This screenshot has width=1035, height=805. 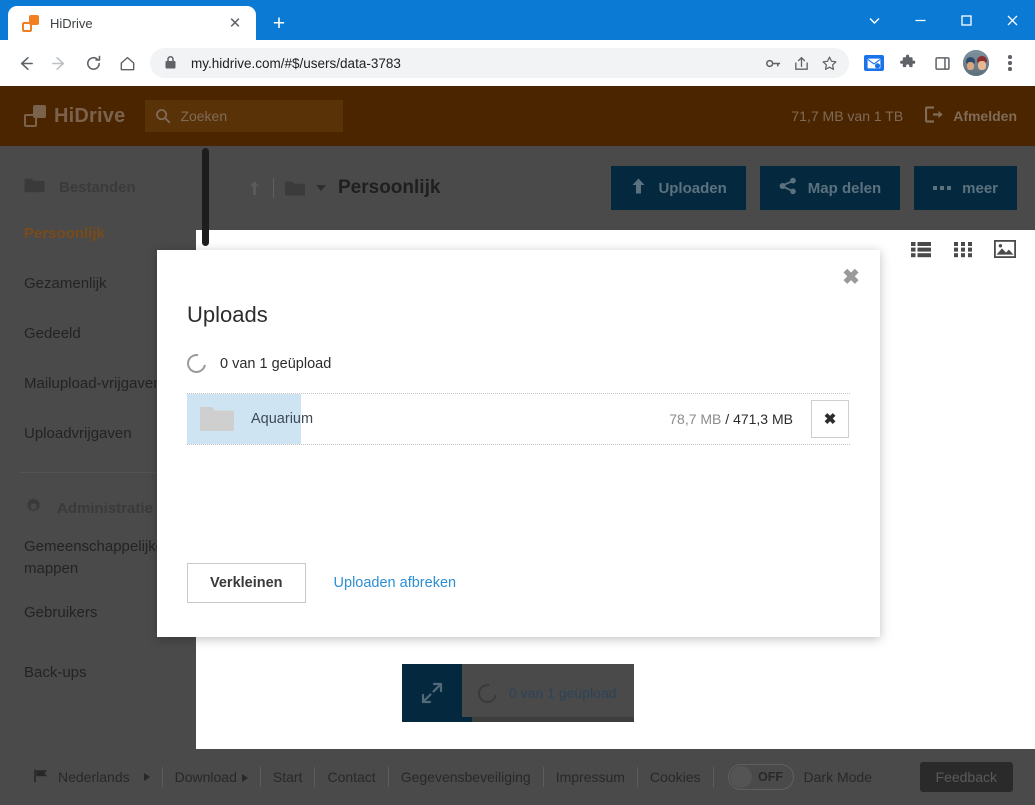 I want to click on folder-icon, so click(x=295, y=188).